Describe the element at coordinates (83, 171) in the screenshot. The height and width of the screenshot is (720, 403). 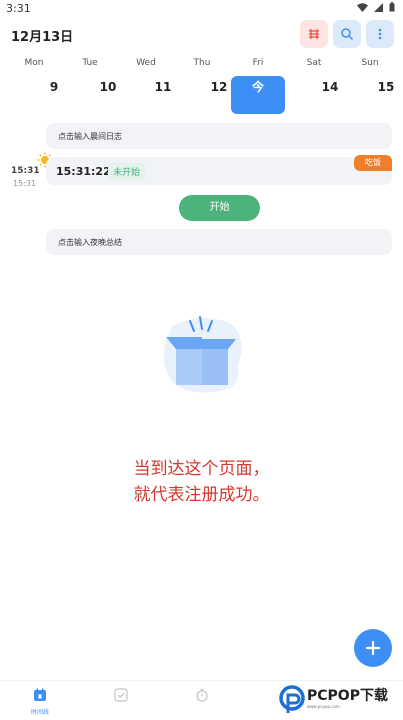
I see `event-time: 15:31:22` at that location.